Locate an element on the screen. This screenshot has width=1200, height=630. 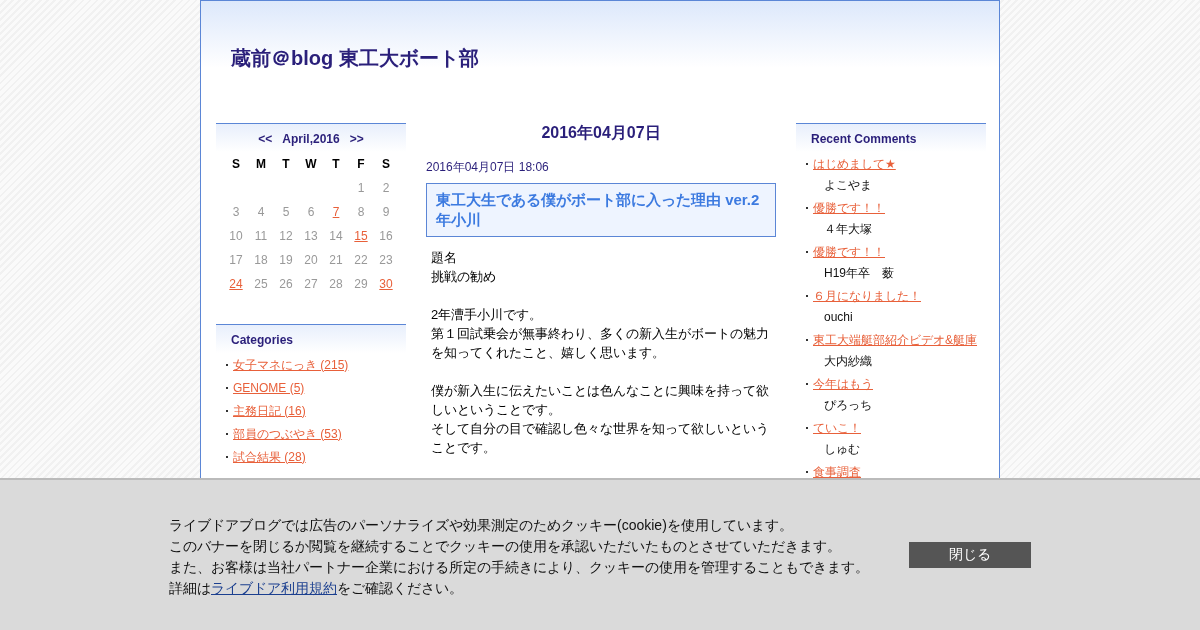
panel-title: Recent Comments is located at coordinates (864, 139).